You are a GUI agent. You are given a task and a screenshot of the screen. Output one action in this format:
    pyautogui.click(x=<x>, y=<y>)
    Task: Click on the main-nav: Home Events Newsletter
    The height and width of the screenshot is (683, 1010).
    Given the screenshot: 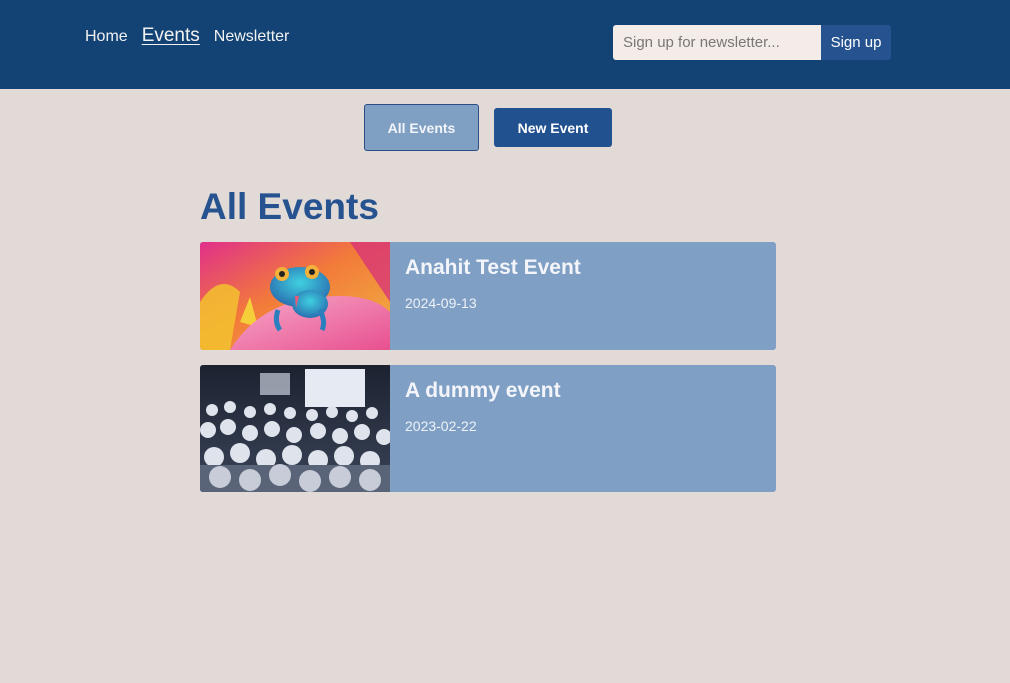 What is the action you would take?
    pyautogui.click(x=194, y=36)
    